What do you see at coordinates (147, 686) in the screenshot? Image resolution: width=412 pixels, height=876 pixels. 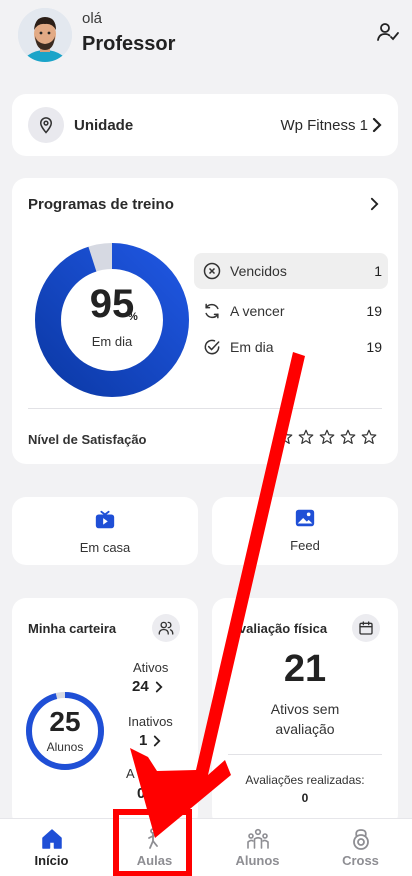 I see `wallet-active-value: 24` at bounding box center [147, 686].